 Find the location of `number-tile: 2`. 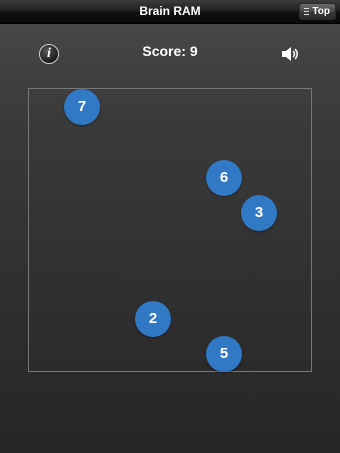

number-tile: 2 is located at coordinates (153, 319).